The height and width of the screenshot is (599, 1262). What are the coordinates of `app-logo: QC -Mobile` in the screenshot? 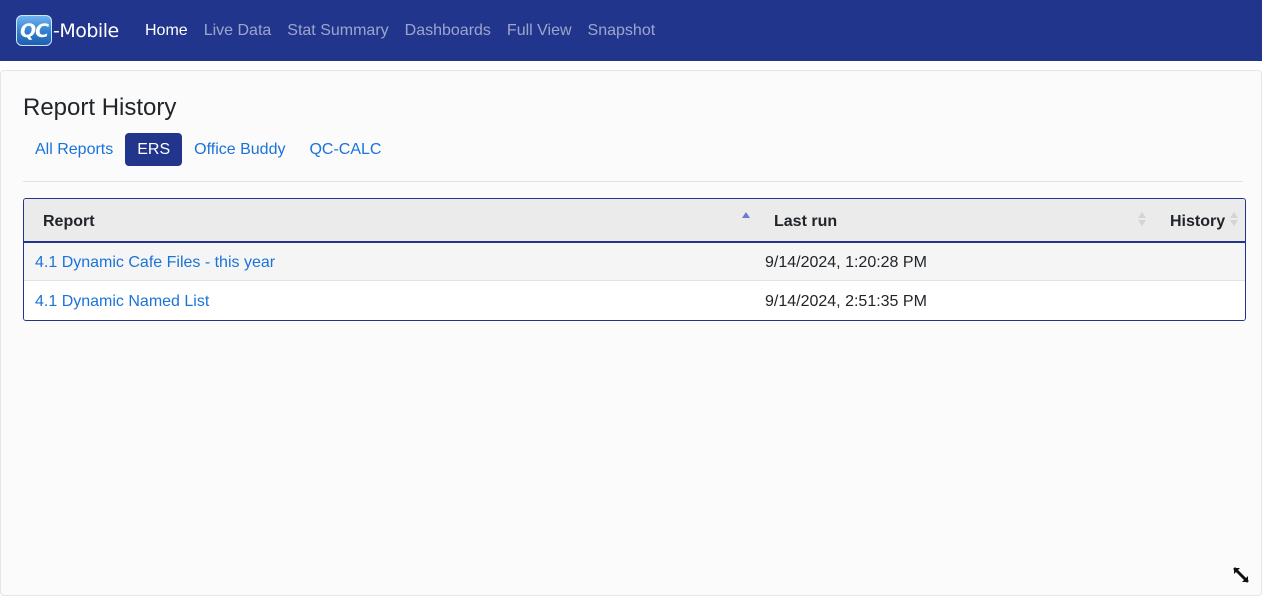 It's located at (67, 30).